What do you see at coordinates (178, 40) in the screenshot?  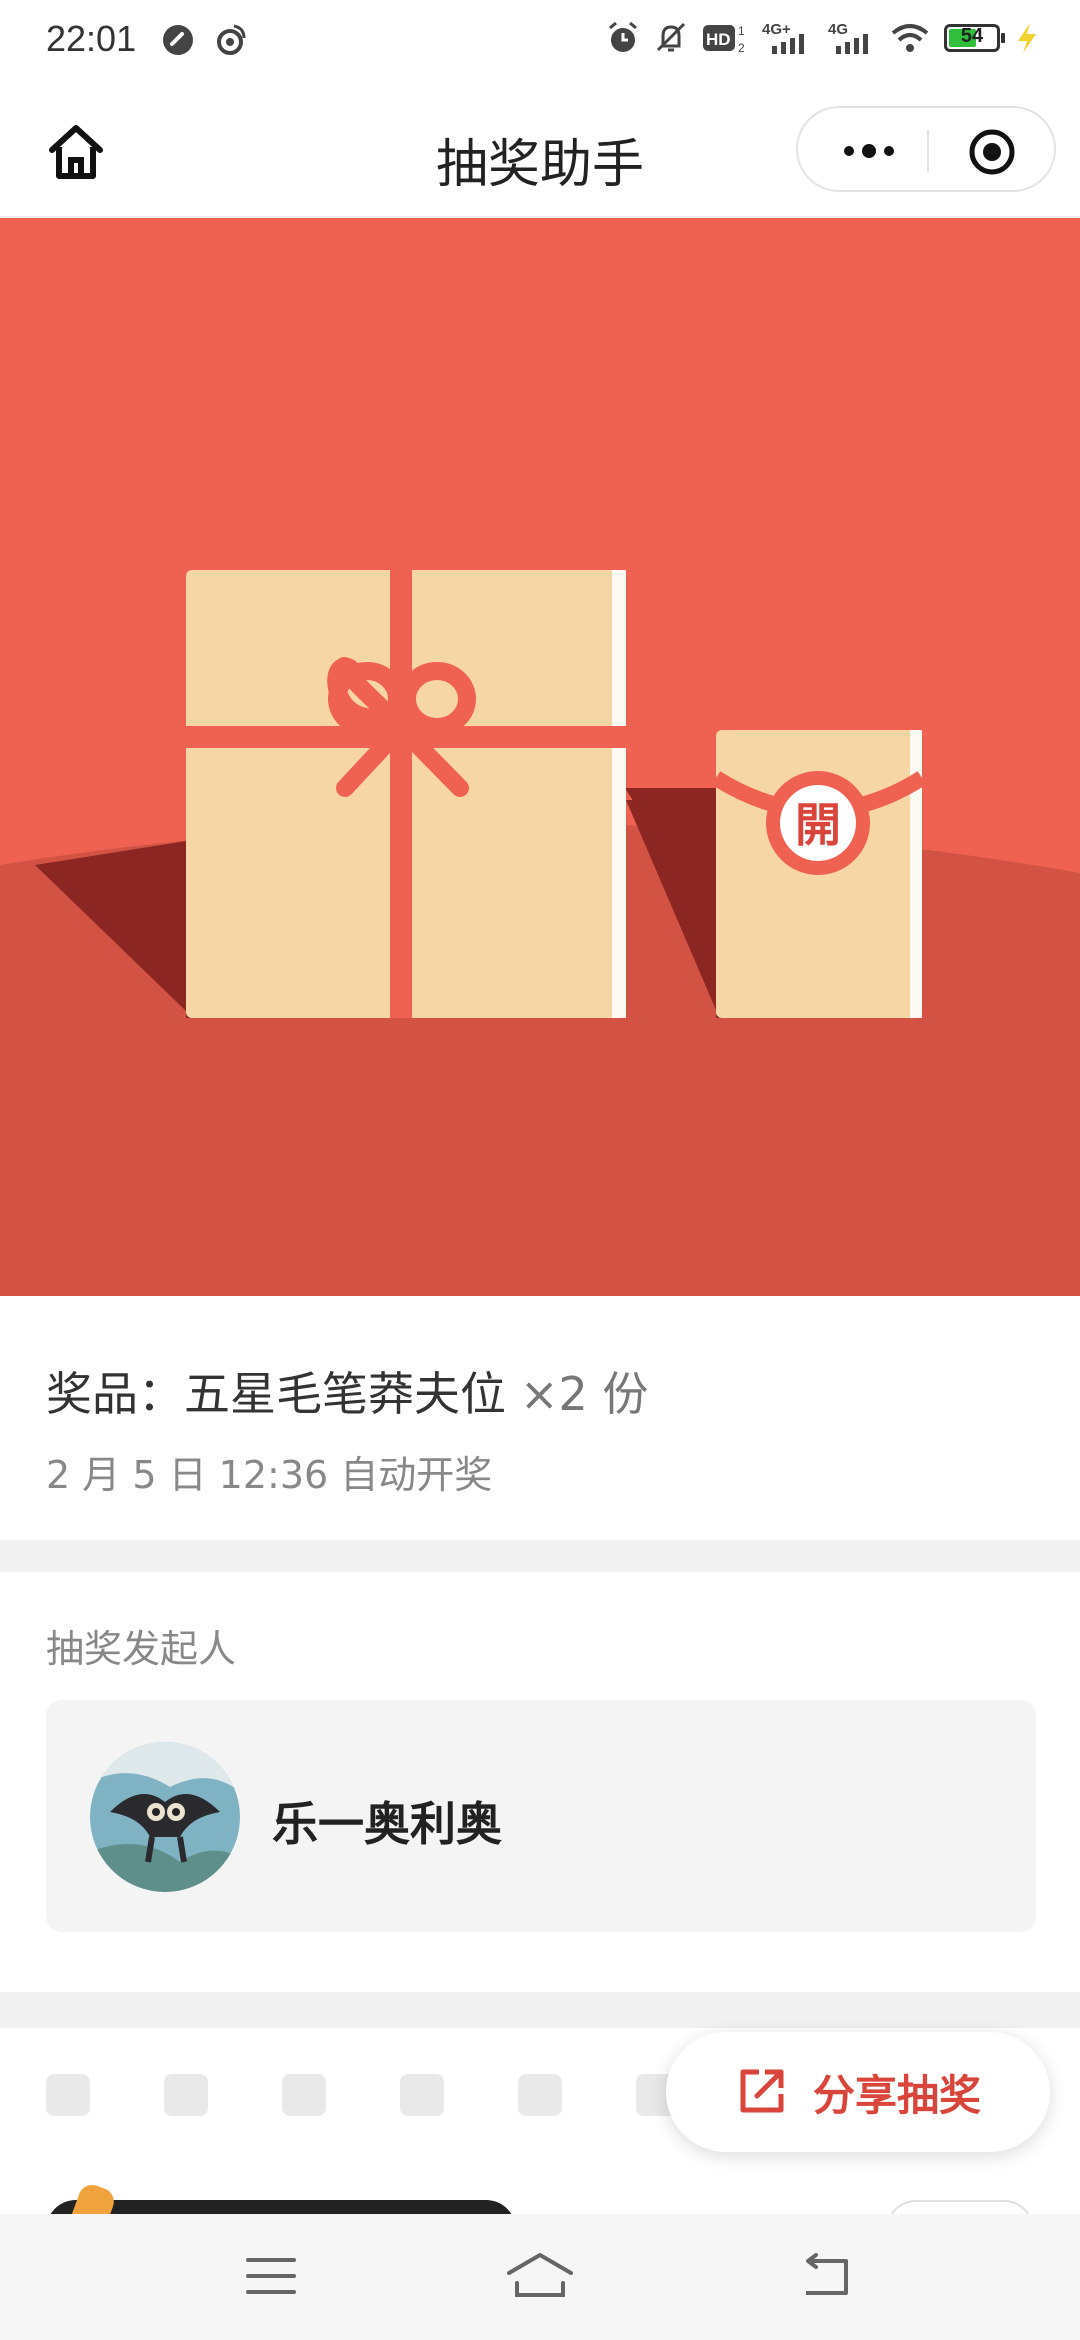 I see `app-notification-icon` at bounding box center [178, 40].